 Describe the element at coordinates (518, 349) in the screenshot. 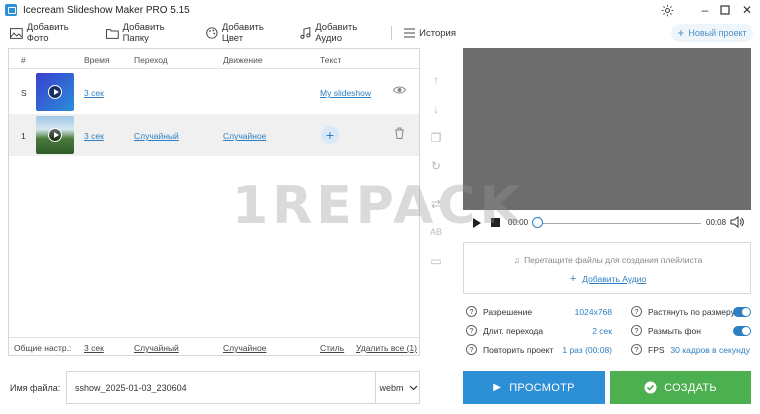

I see `repeat-label: Повторить проект` at that location.